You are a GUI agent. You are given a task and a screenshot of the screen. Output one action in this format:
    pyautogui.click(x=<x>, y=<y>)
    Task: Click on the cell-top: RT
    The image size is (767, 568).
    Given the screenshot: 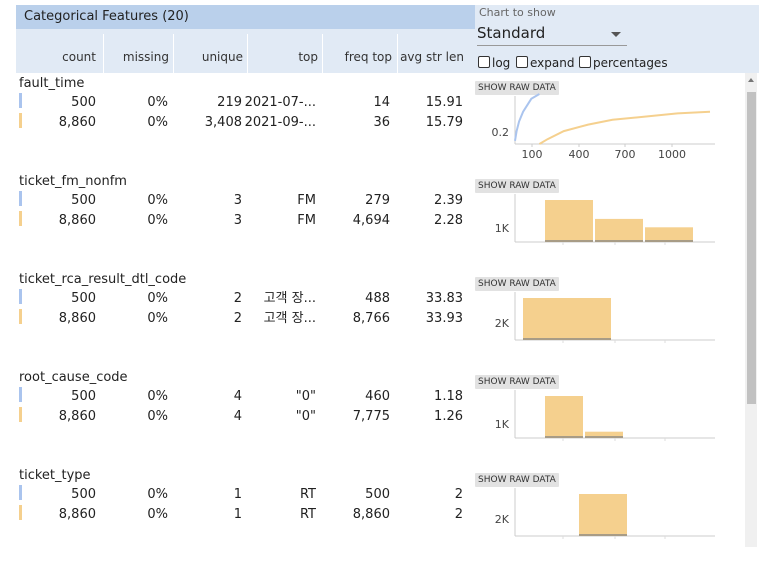 What is the action you would take?
    pyautogui.click(x=307, y=494)
    